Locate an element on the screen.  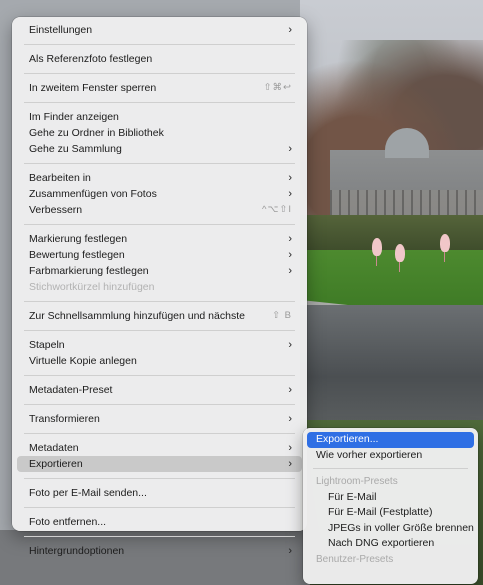
photo-lawn is located at coordinates (391, 280).